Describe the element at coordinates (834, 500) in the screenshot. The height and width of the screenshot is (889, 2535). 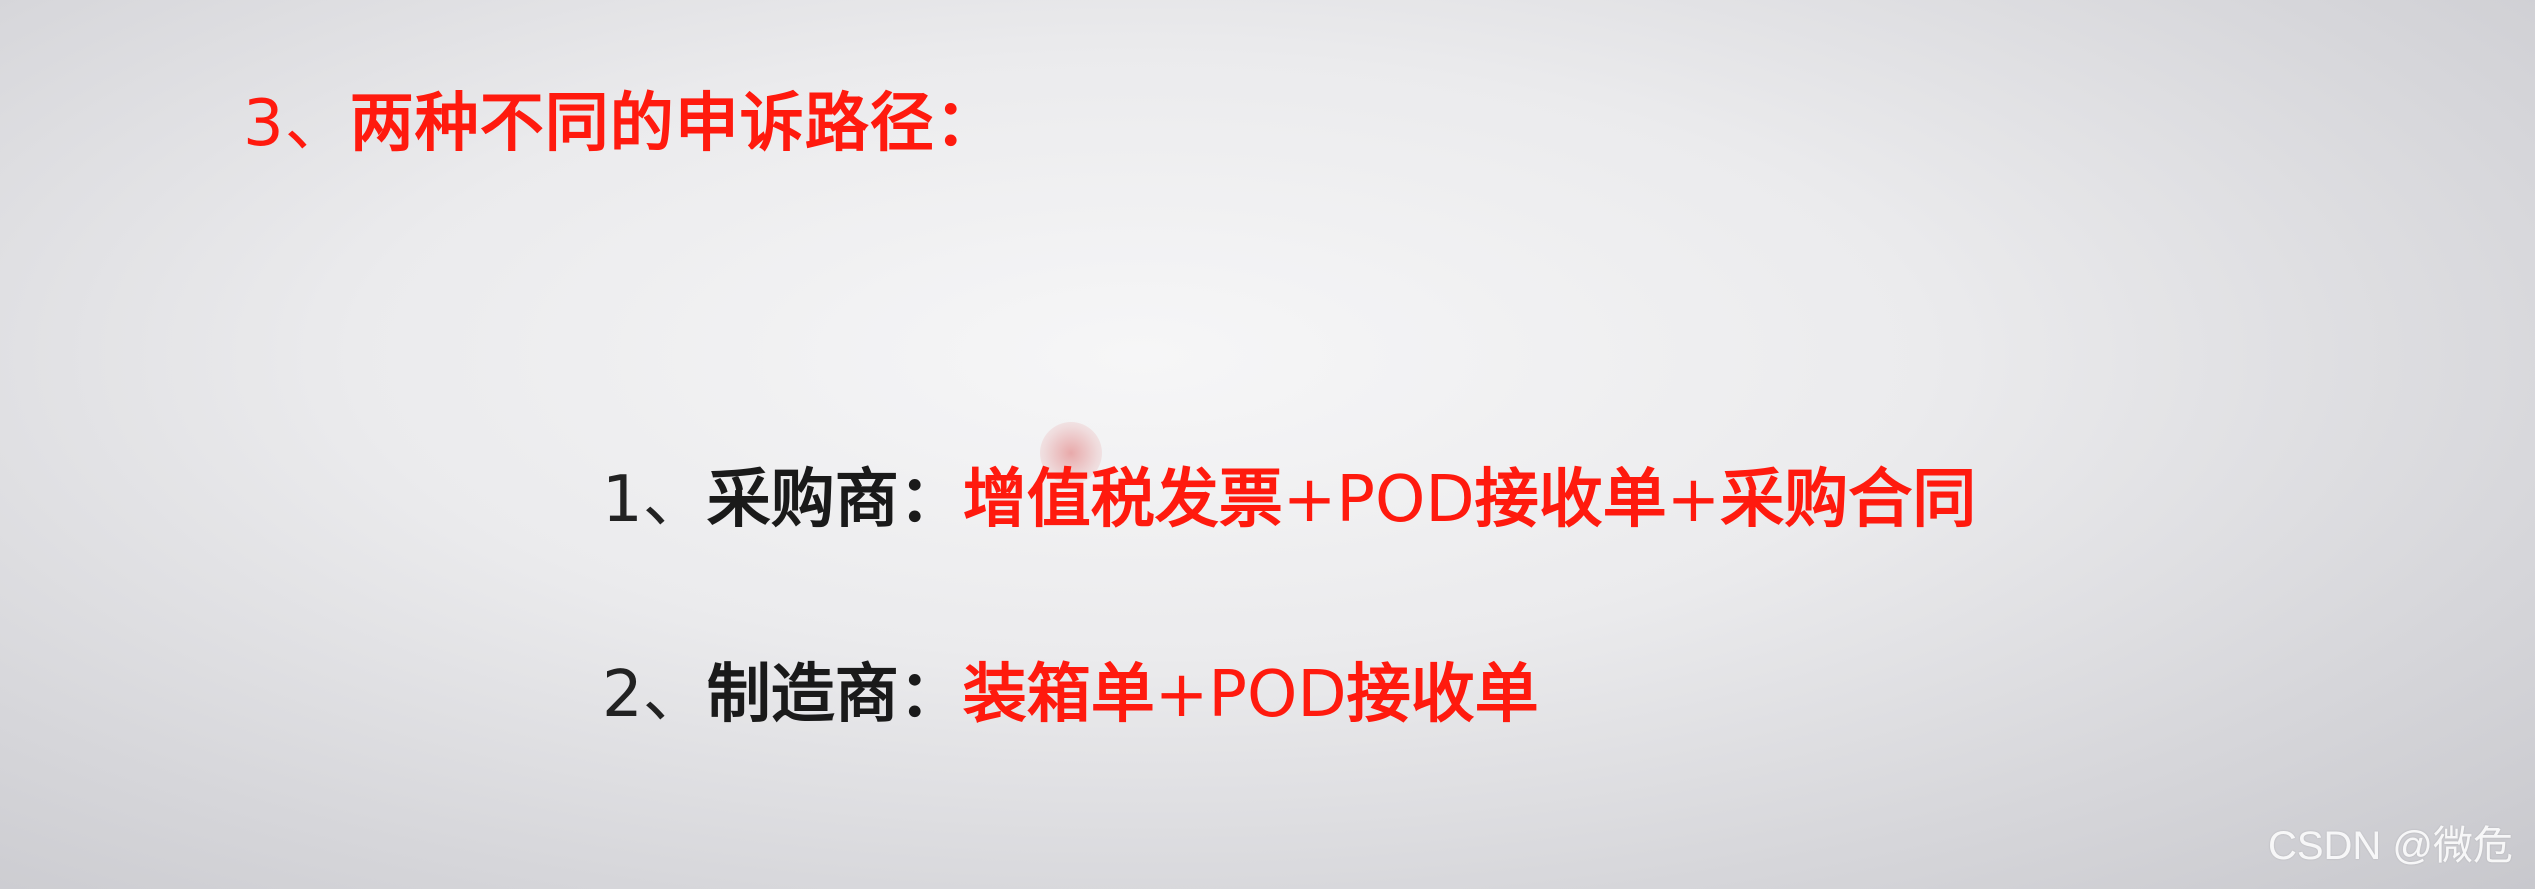
I see `item-party: 采购商：` at that location.